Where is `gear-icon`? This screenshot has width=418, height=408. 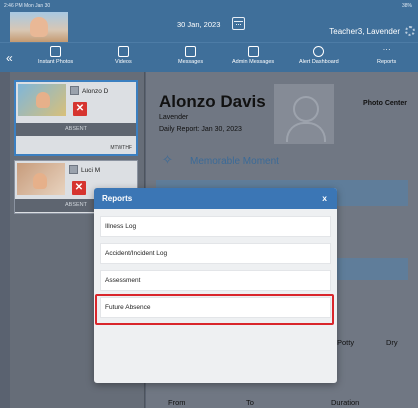
gear-icon is located at coordinates (410, 31).